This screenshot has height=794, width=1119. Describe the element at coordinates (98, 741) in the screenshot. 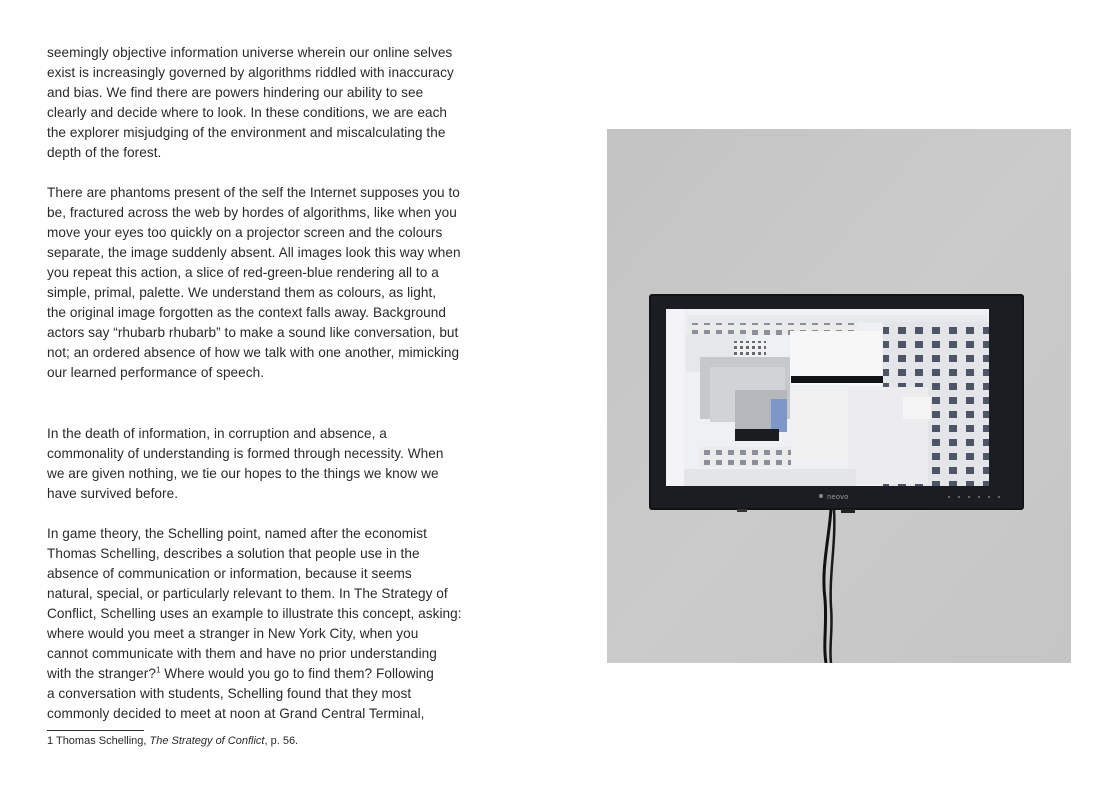

I see `footnote-author: 1 Thomas Schelling,` at that location.